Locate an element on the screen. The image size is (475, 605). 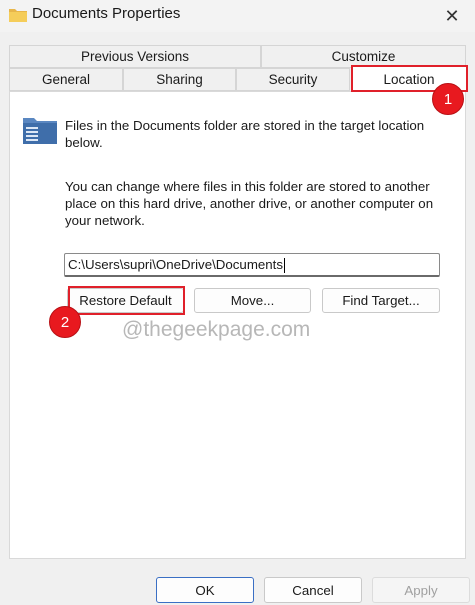
text-cursor is located at coordinates (285, 265).